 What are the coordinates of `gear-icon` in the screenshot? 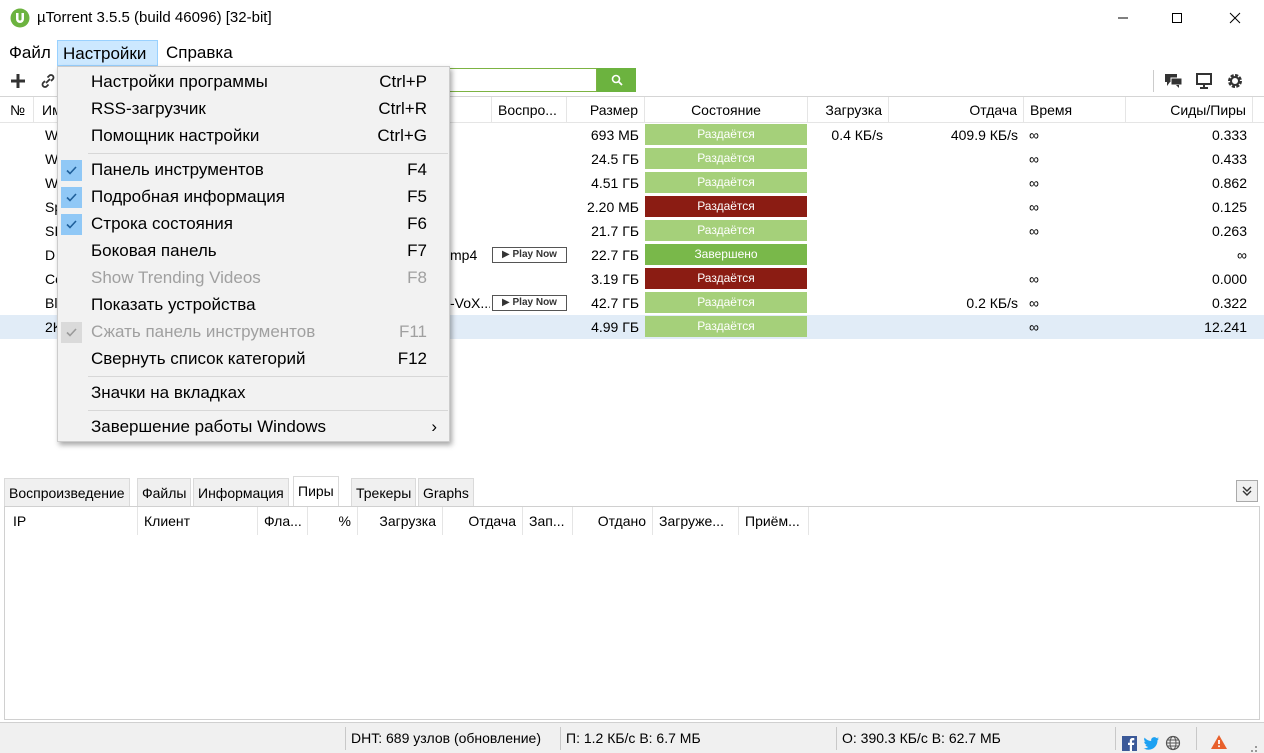 It's located at (1235, 81).